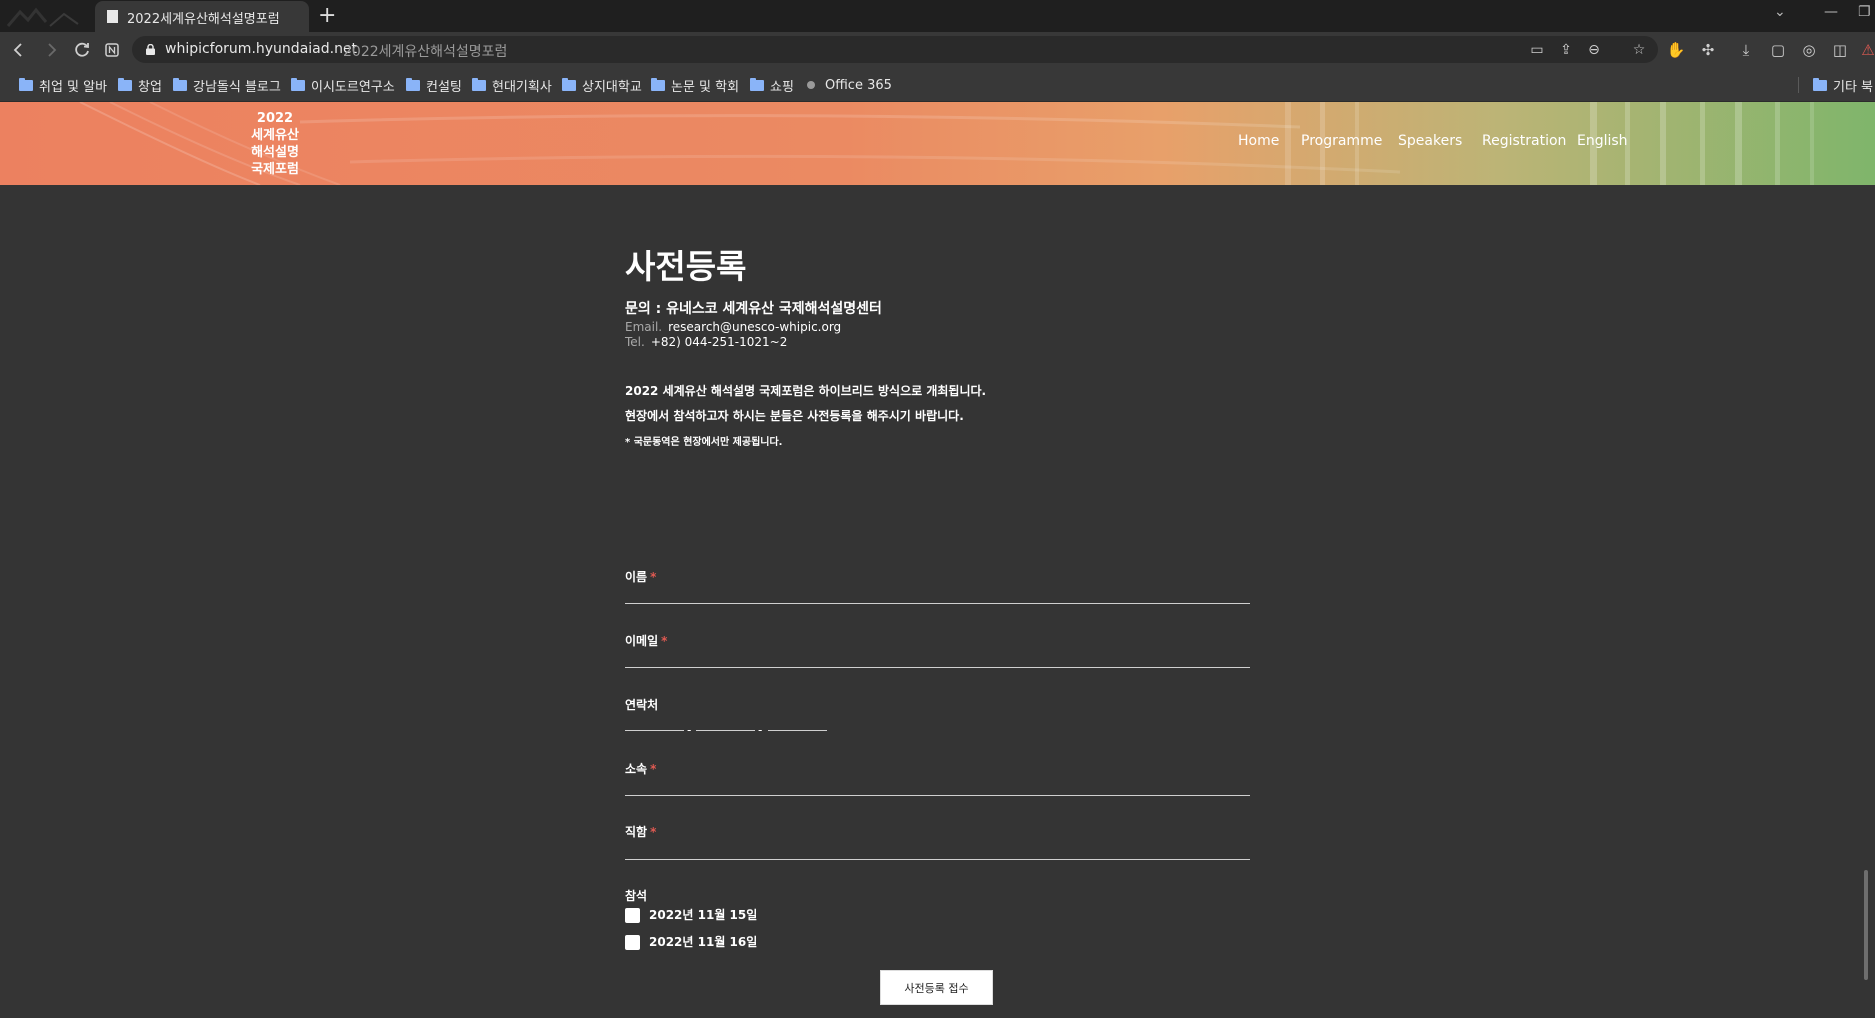 The height and width of the screenshot is (1018, 1875). I want to click on notion-icon, so click(112, 50).